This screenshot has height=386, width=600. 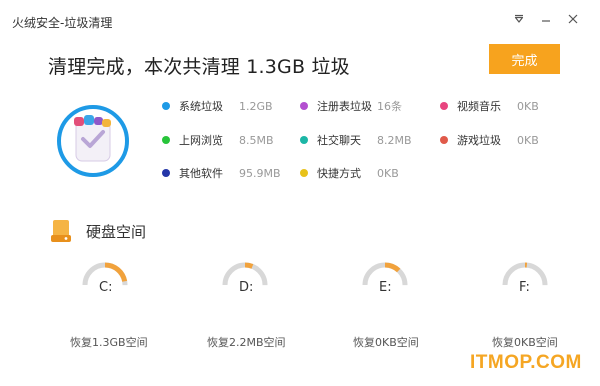 I want to click on drive-letter: F:, so click(x=524, y=287).